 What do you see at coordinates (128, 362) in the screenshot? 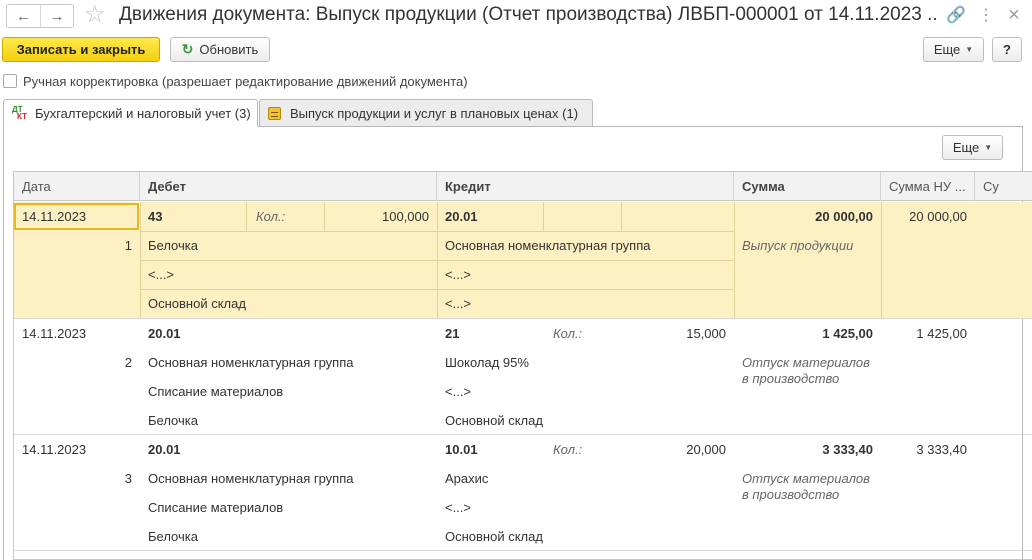
I see `row-number: 2` at bounding box center [128, 362].